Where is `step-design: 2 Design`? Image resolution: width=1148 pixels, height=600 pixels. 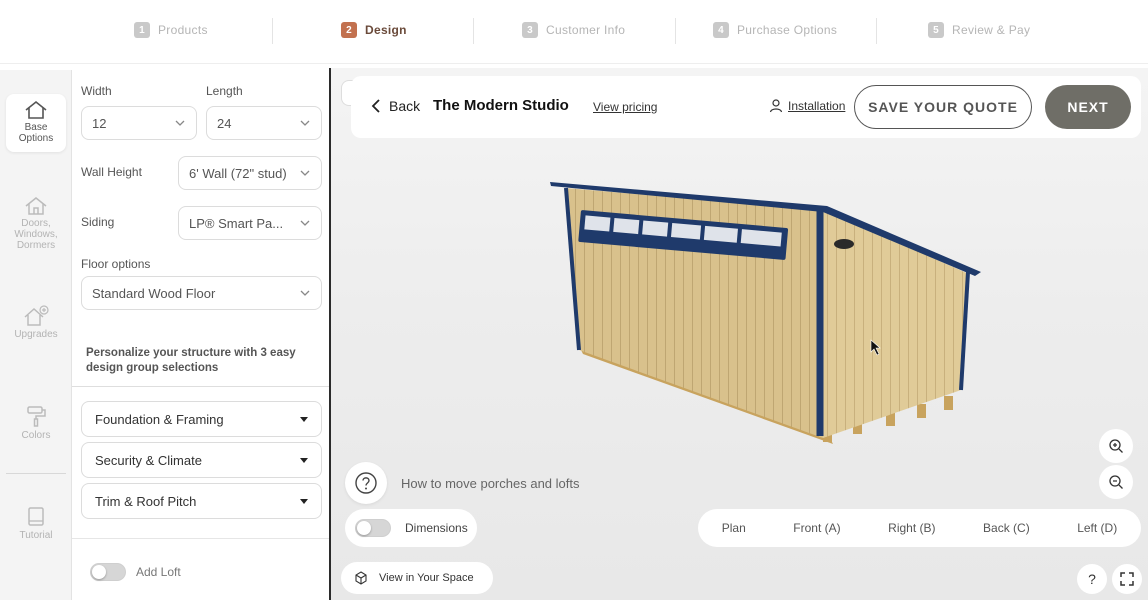 step-design: 2 Design is located at coordinates (374, 30).